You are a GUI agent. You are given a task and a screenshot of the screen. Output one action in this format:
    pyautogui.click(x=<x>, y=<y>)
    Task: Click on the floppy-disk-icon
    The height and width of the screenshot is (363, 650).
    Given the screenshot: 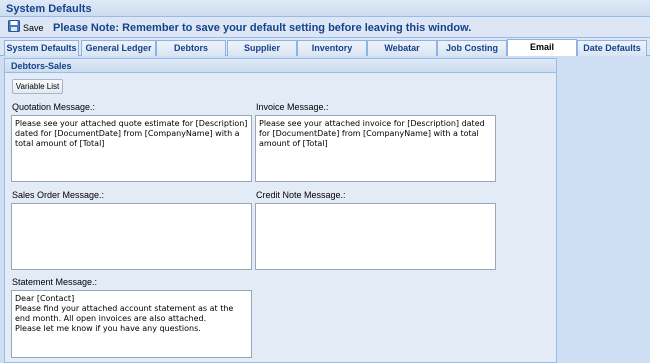 What is the action you would take?
    pyautogui.click(x=14, y=27)
    